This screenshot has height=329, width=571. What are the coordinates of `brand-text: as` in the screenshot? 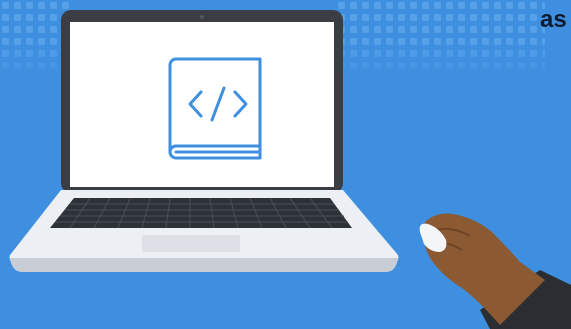 It's located at (553, 19).